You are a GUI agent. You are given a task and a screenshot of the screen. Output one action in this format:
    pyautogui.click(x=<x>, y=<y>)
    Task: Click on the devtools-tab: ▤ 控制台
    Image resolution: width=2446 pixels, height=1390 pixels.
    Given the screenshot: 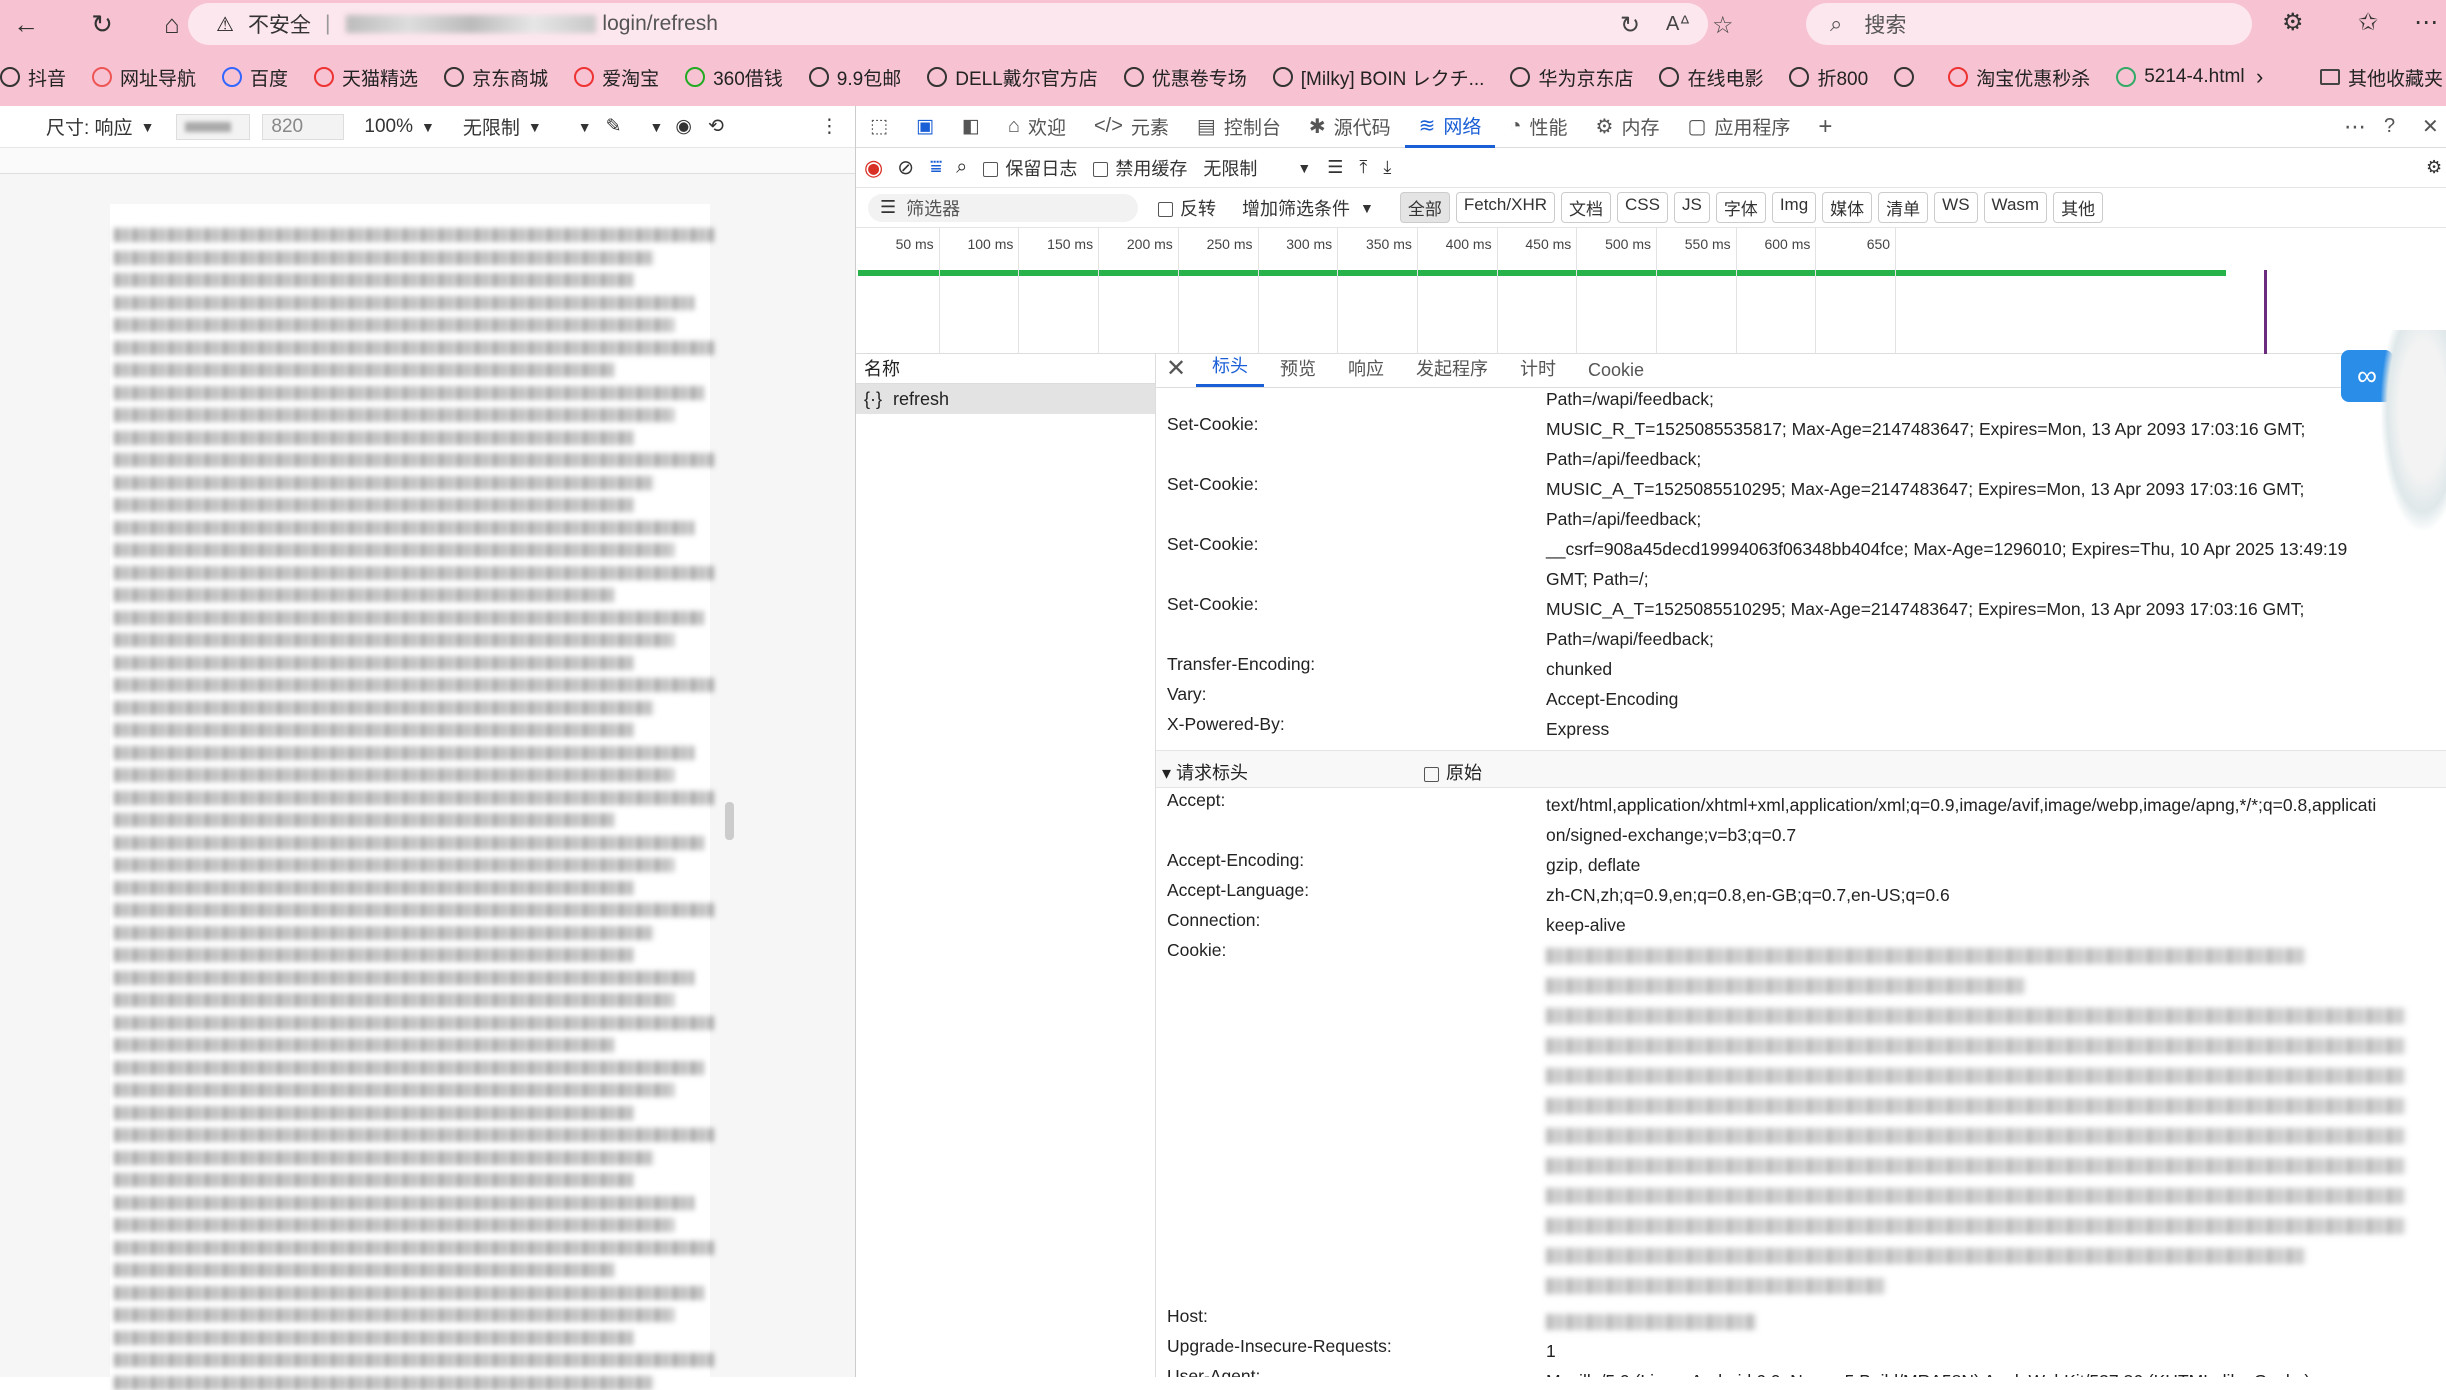 What is the action you would take?
    pyautogui.click(x=1239, y=127)
    